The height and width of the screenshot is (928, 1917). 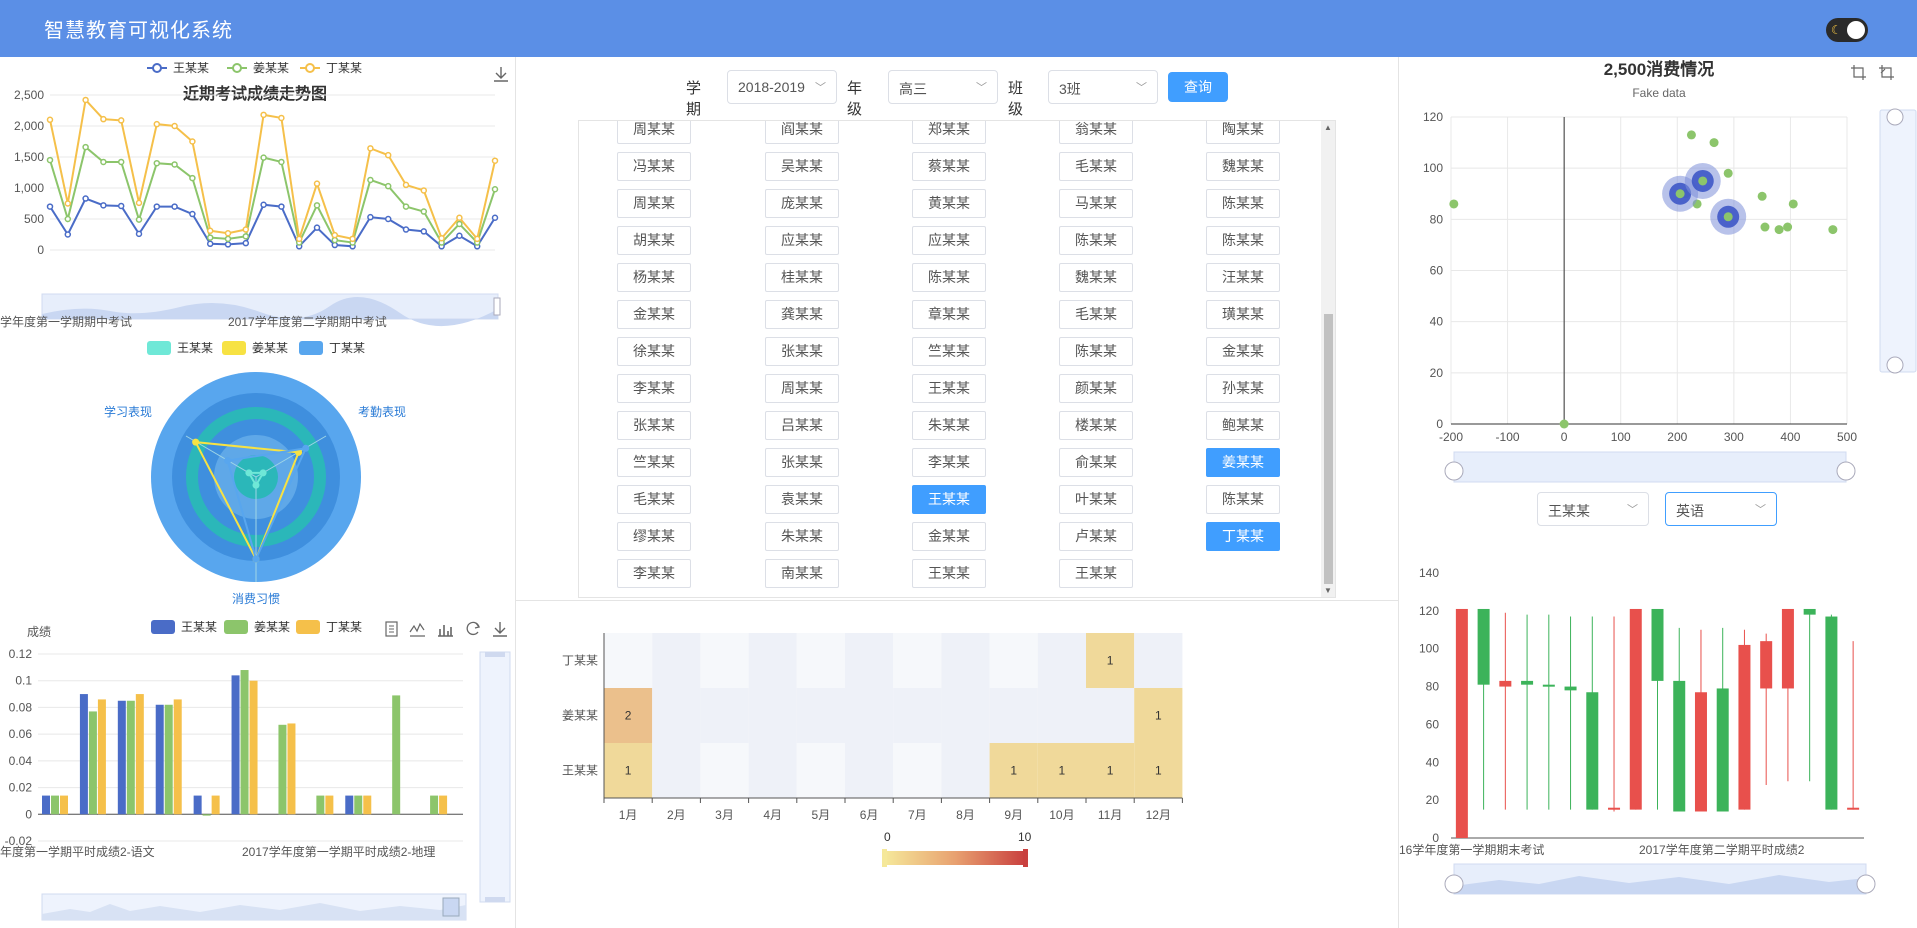 I want to click on scroll-up-icon: ▲, so click(x=1328, y=127).